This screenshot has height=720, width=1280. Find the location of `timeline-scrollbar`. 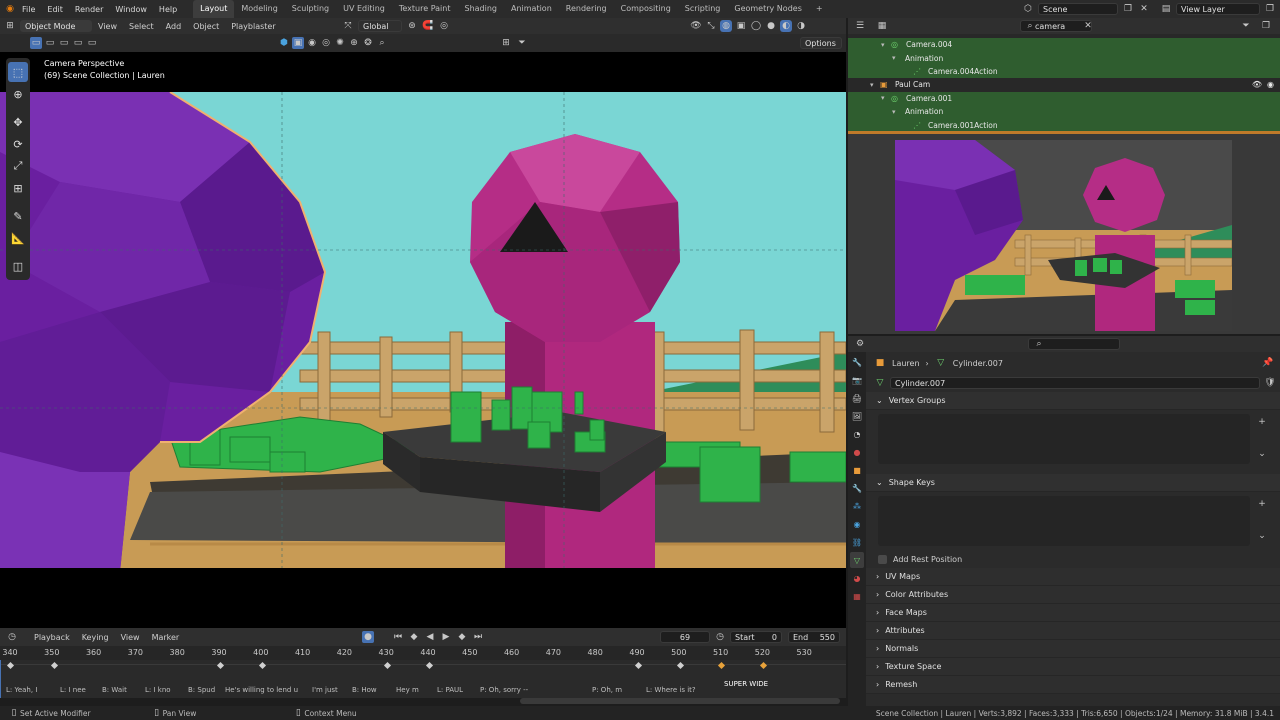

timeline-scrollbar is located at coordinates (680, 701).